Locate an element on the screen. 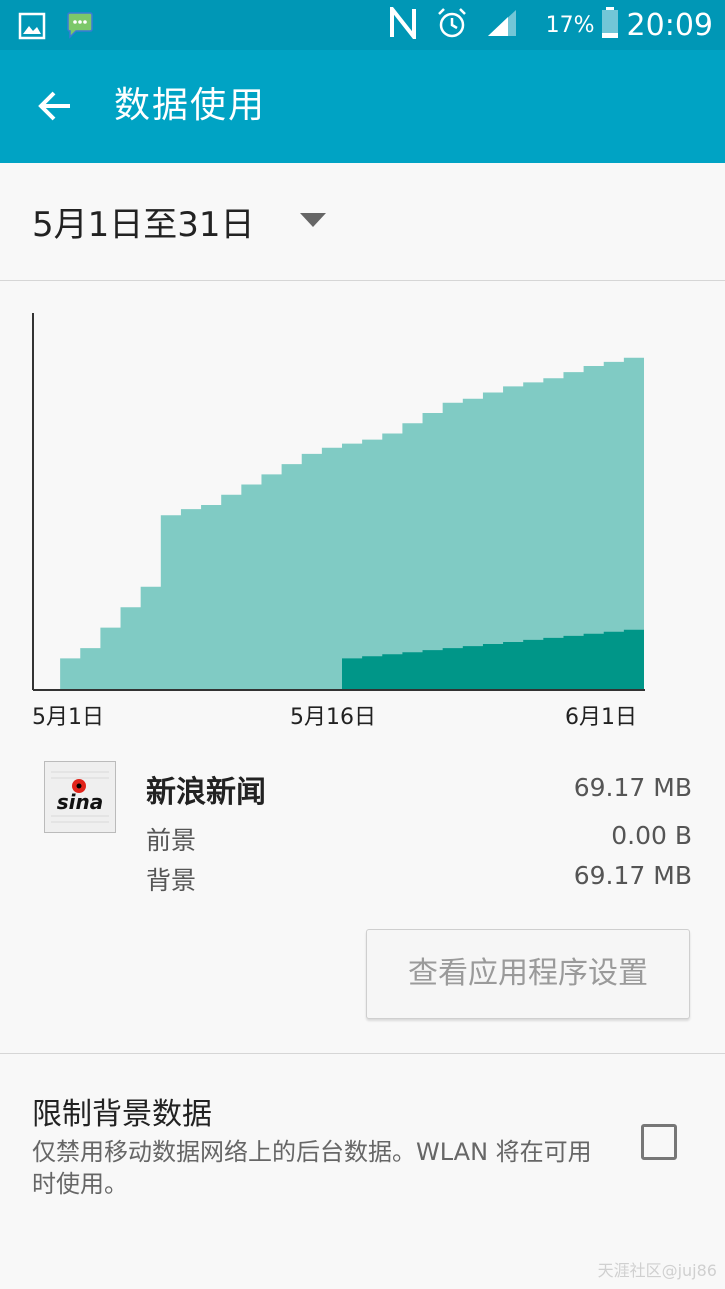 The height and width of the screenshot is (1289, 725). message-icon is located at coordinates (80, 28).